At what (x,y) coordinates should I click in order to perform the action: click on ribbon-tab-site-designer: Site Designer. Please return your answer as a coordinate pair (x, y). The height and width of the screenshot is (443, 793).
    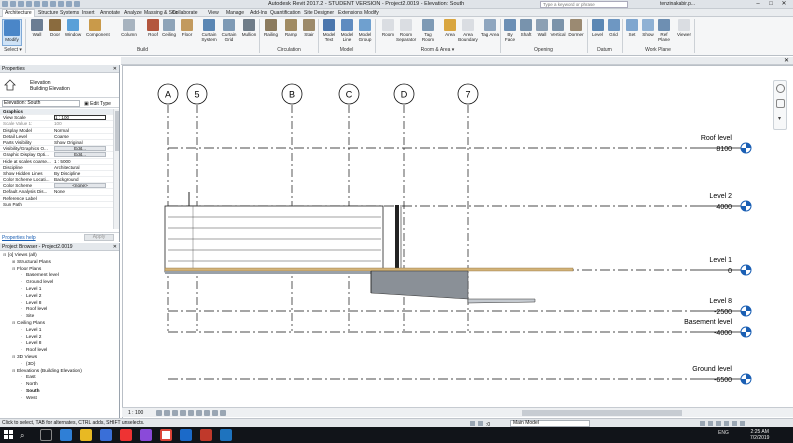
    Looking at the image, I should click on (319, 13).